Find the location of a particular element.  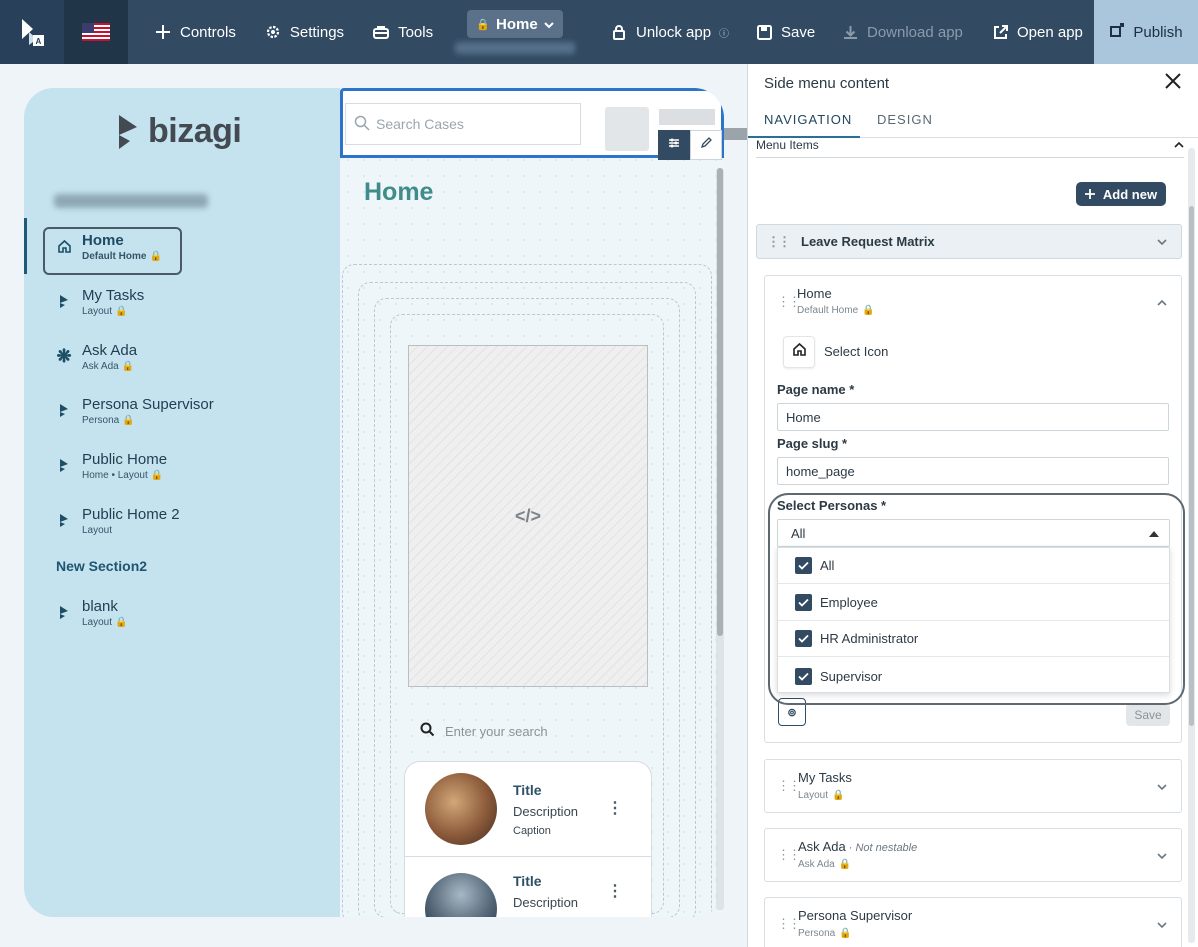

settings-sliders-button is located at coordinates (674, 145).